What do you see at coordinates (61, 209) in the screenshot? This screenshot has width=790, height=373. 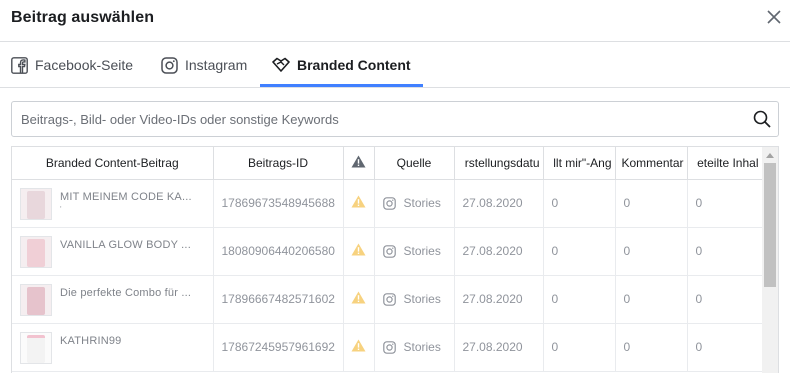 I see `post-caption-sub: '` at bounding box center [61, 209].